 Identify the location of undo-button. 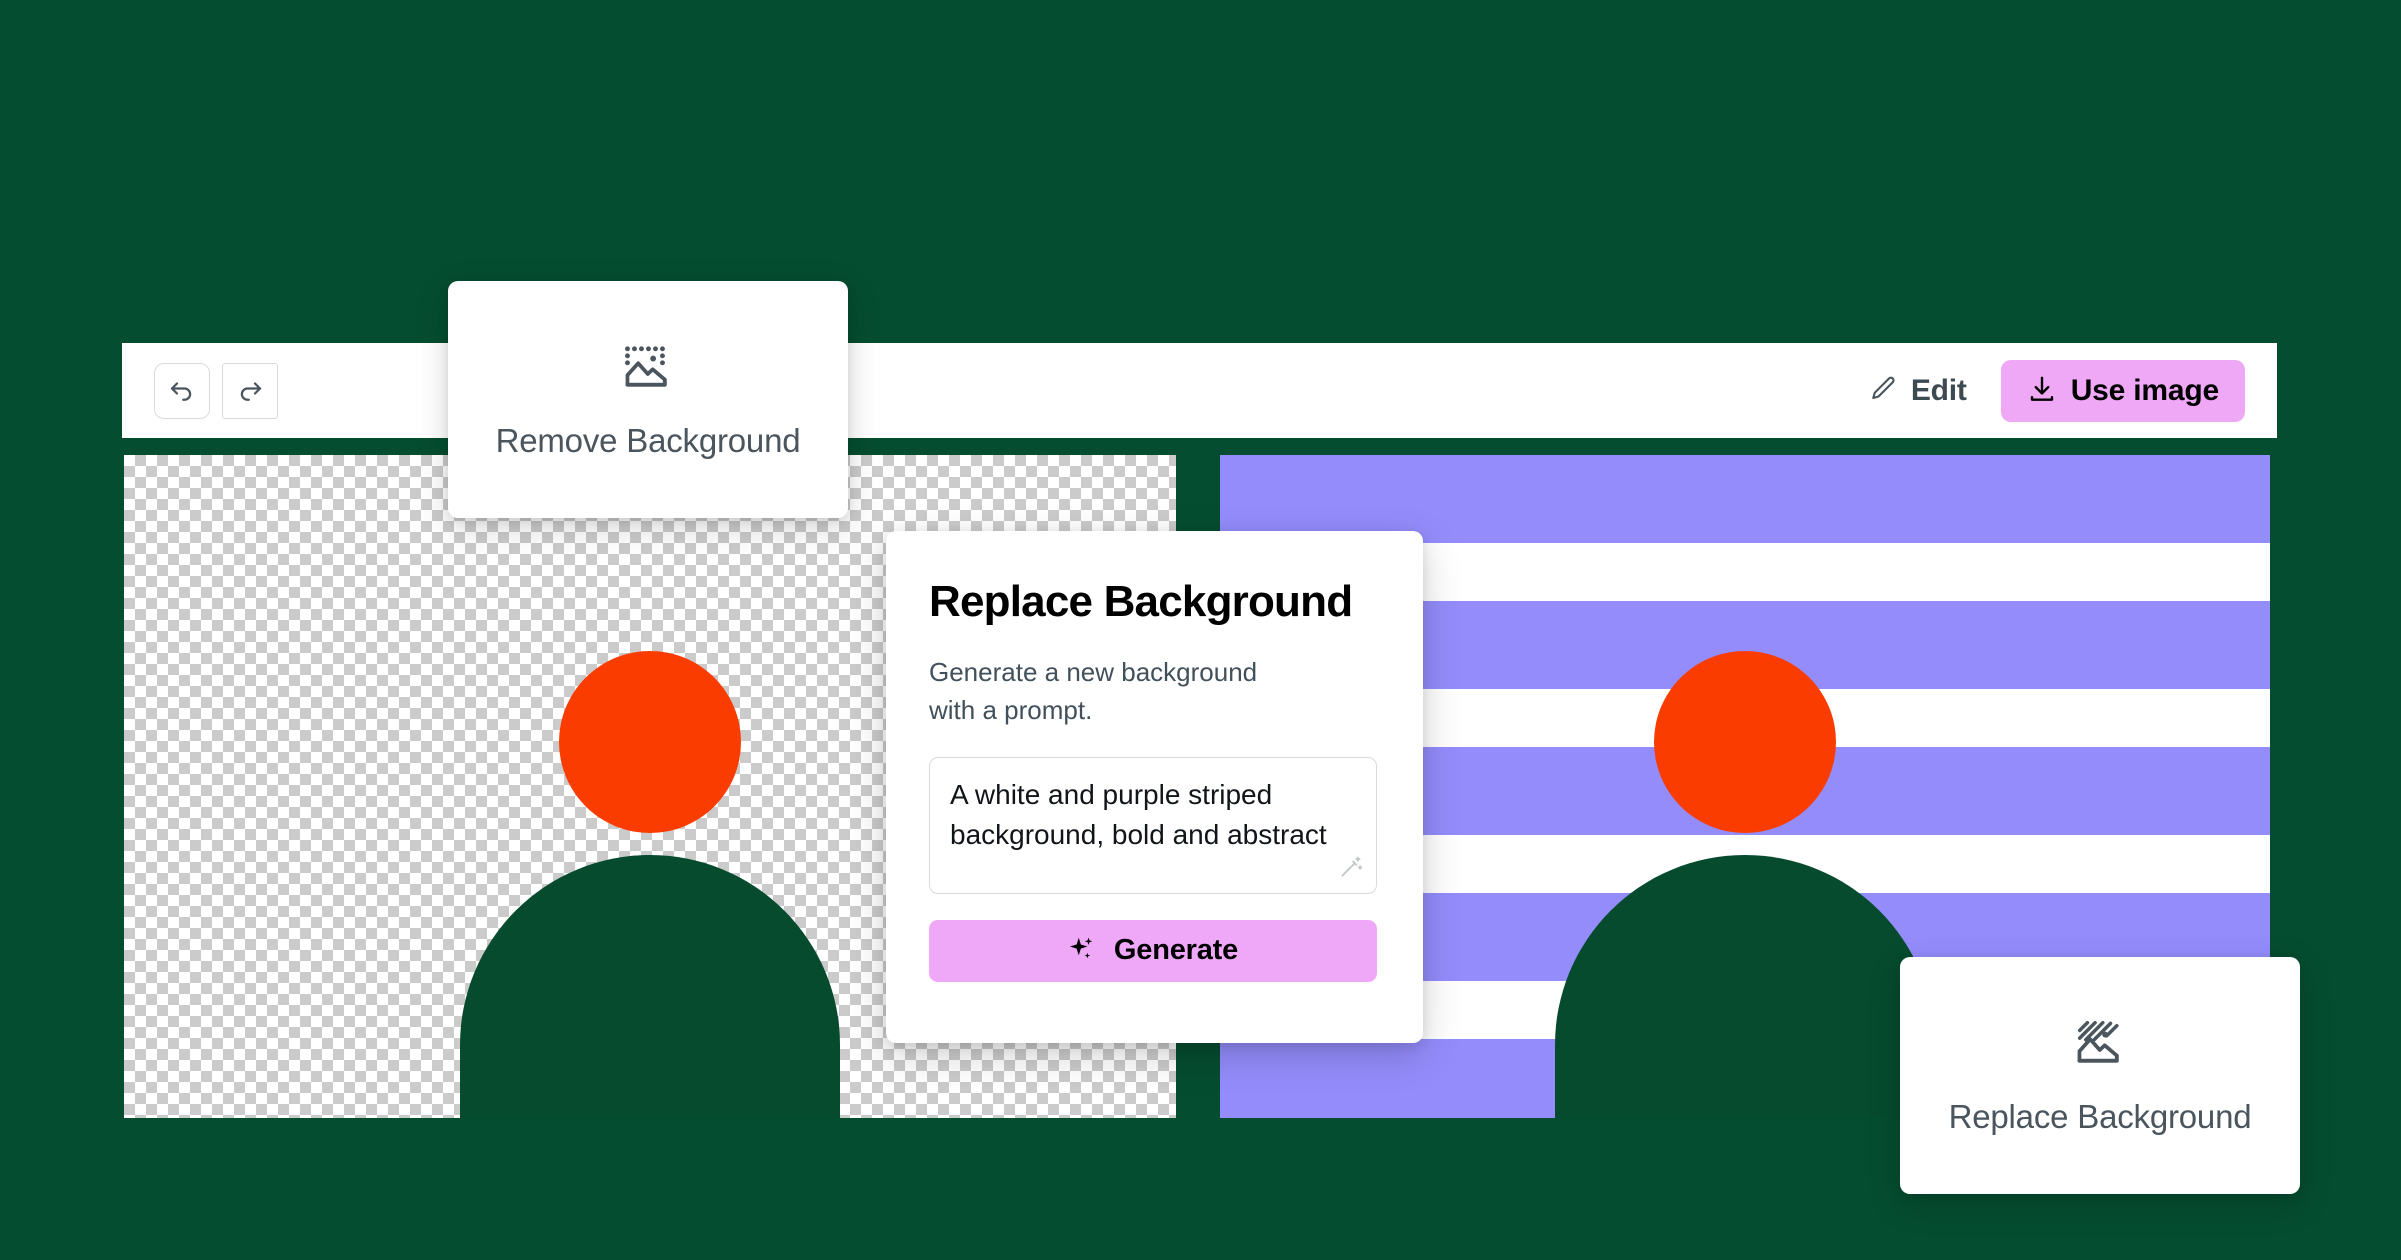
(182, 390).